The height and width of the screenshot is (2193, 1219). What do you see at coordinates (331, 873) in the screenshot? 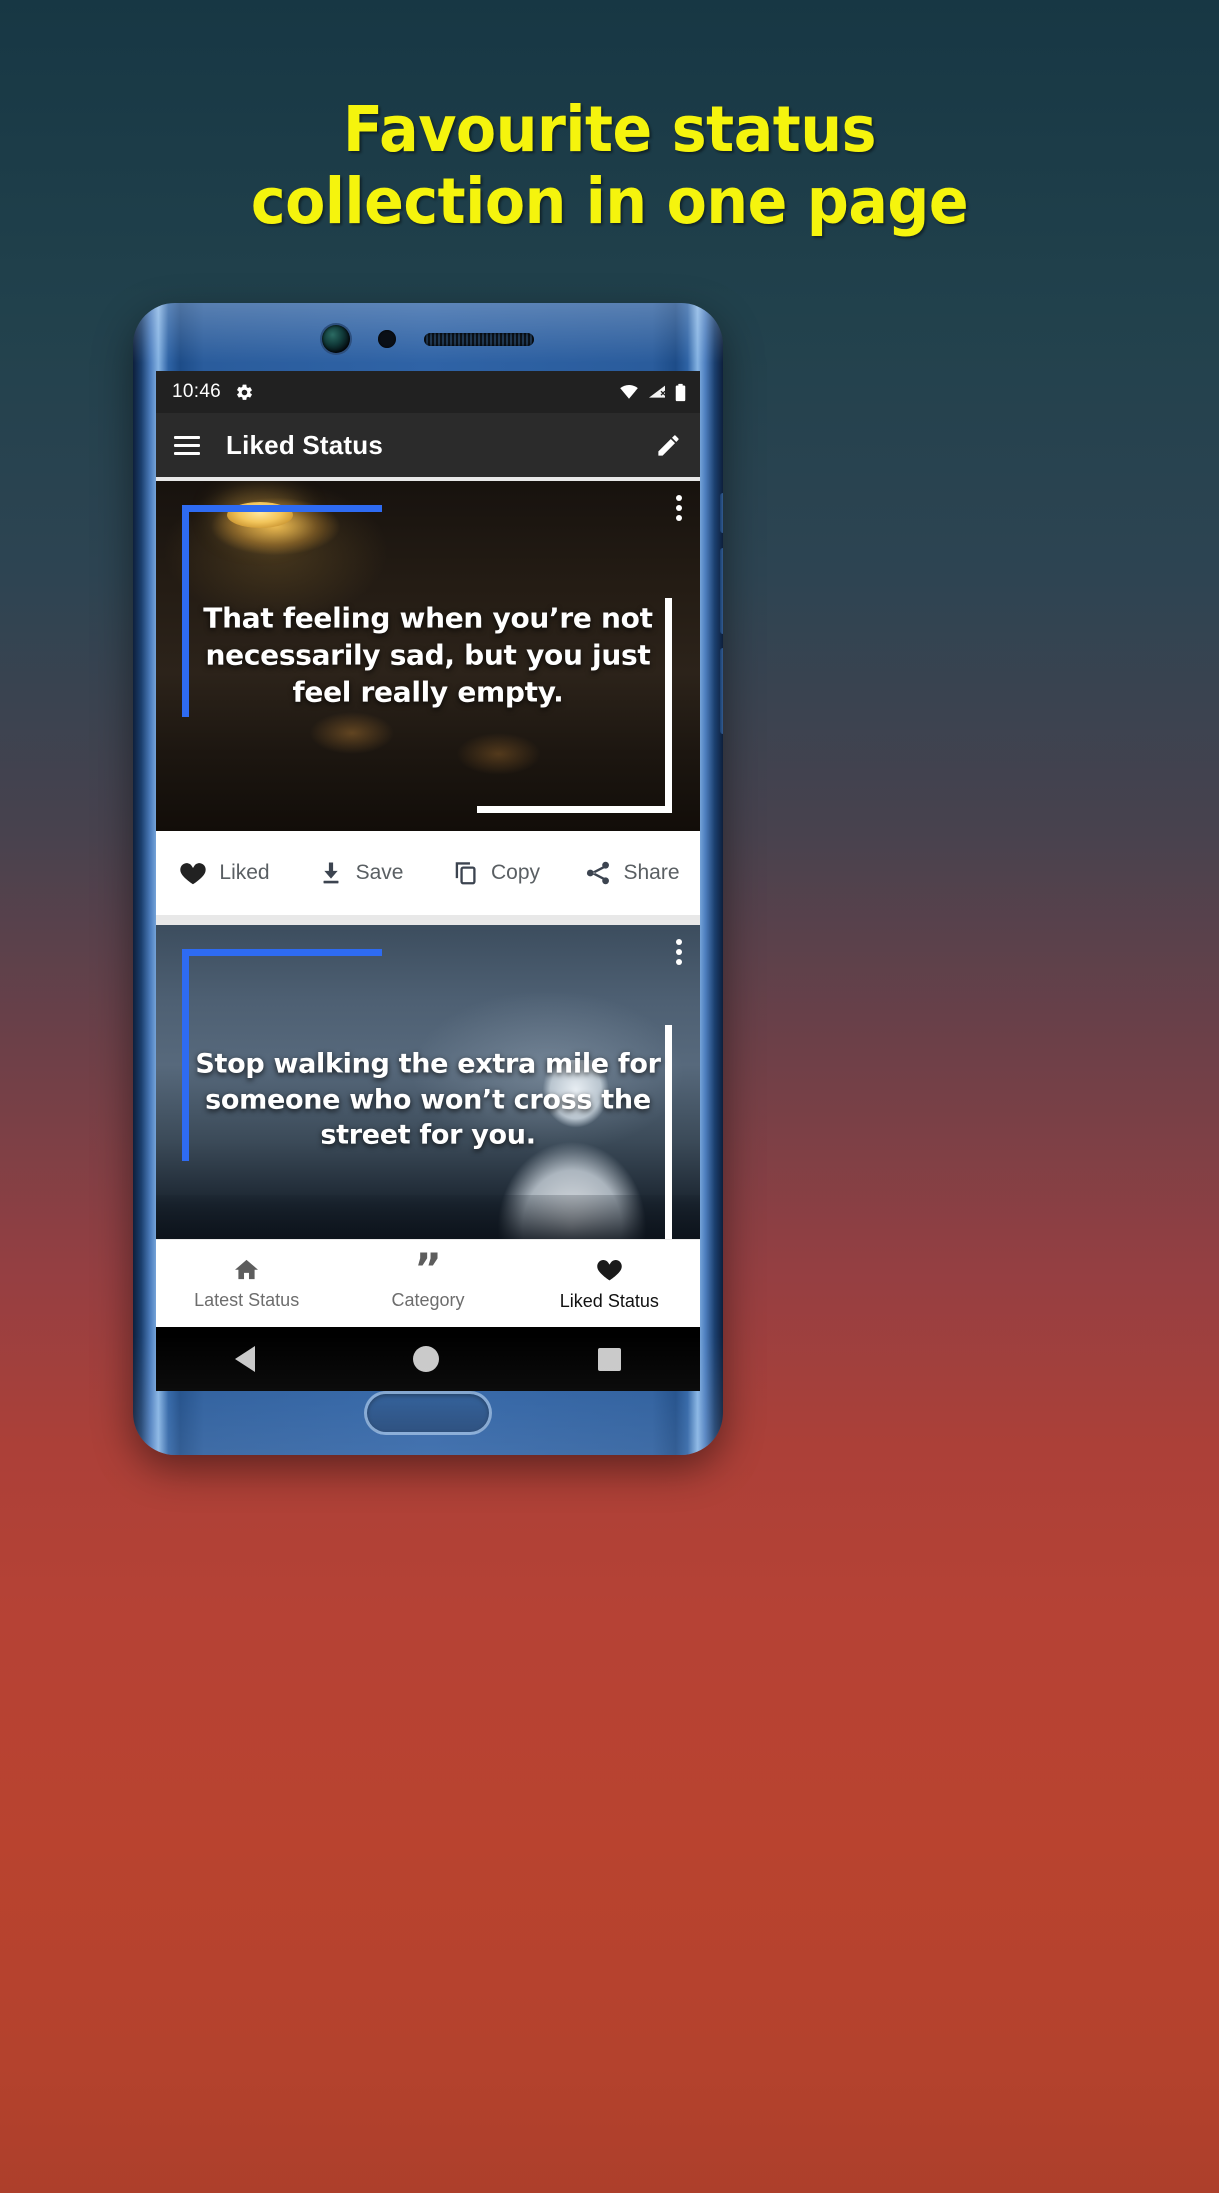
I see `download-icon` at bounding box center [331, 873].